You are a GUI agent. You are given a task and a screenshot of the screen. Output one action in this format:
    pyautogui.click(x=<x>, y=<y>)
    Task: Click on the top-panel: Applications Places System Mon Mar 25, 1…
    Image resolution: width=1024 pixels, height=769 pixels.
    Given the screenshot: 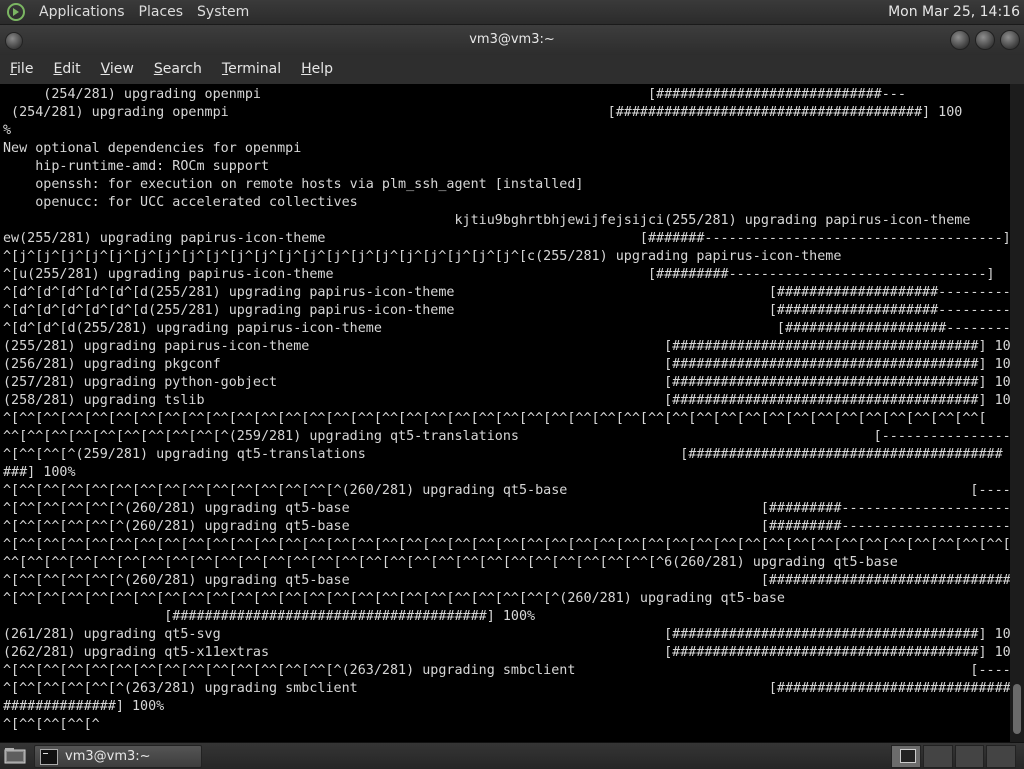 What is the action you would take?
    pyautogui.click(x=512, y=12)
    